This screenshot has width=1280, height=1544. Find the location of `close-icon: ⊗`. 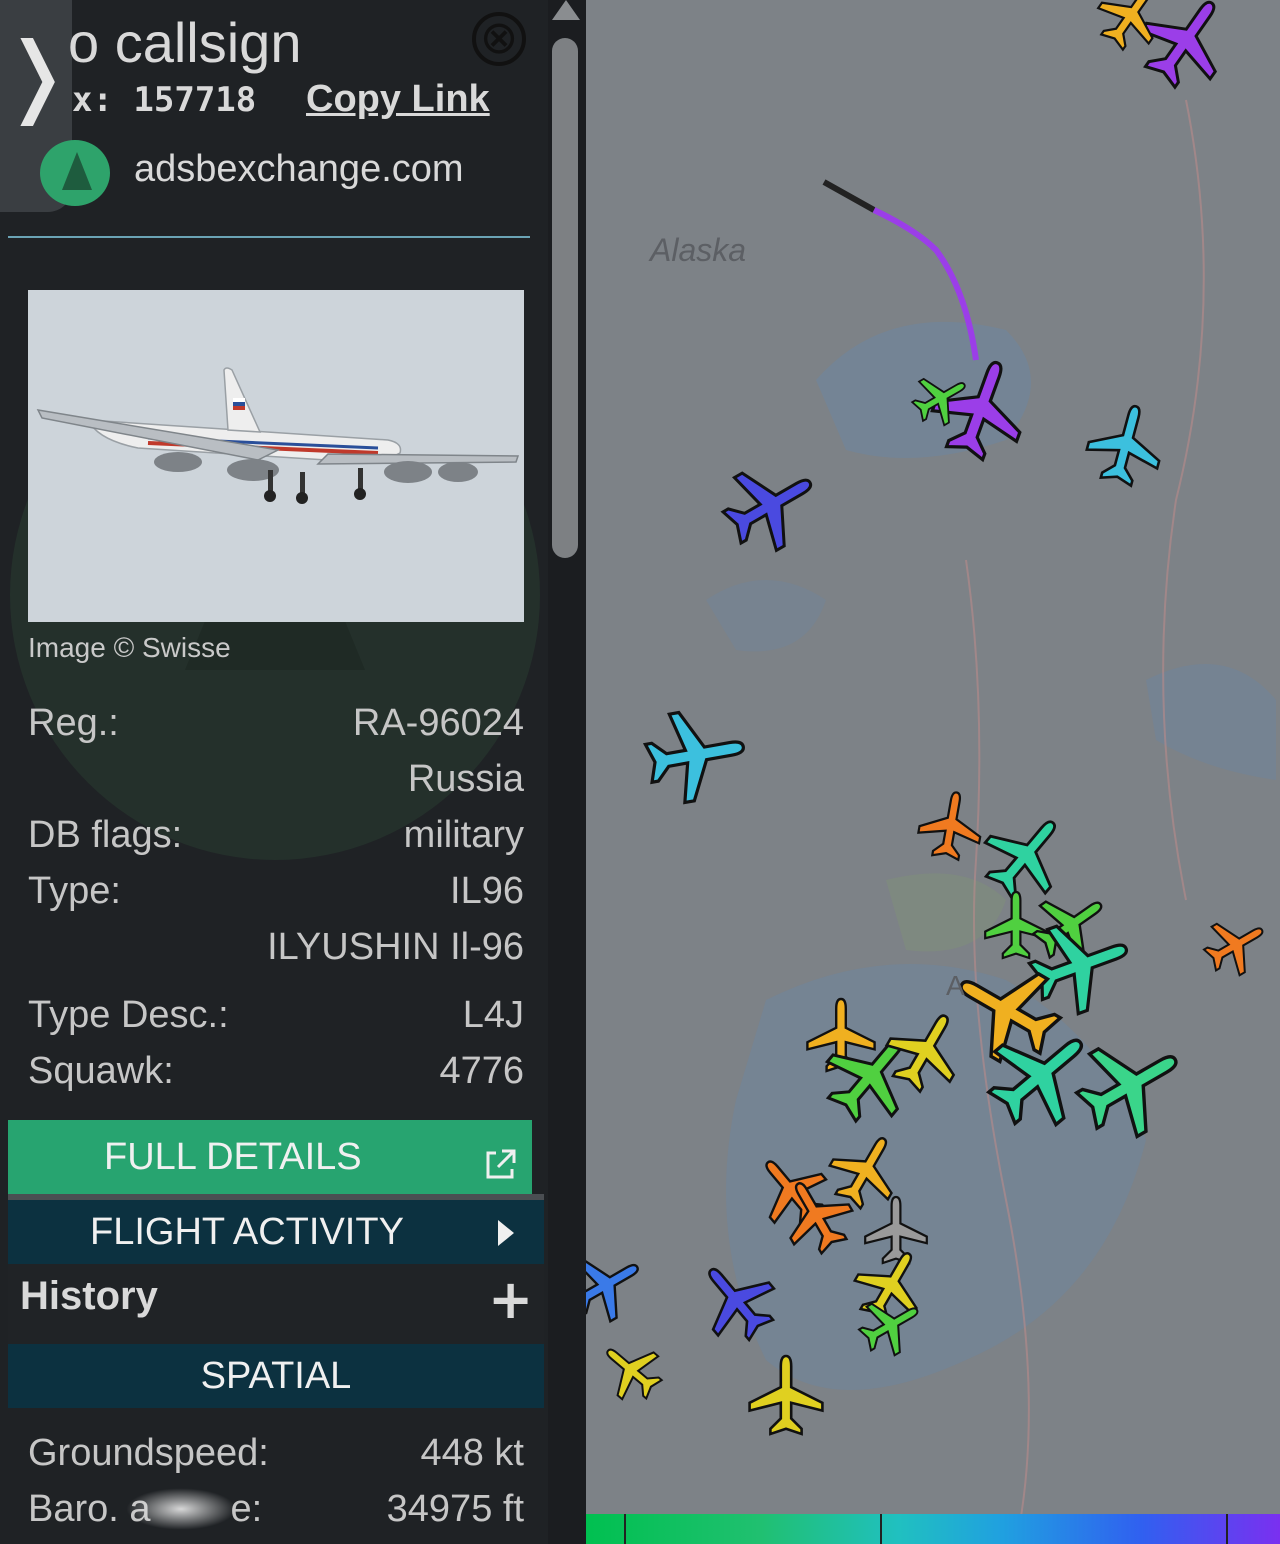

close-icon: ⊗ is located at coordinates (499, 39).